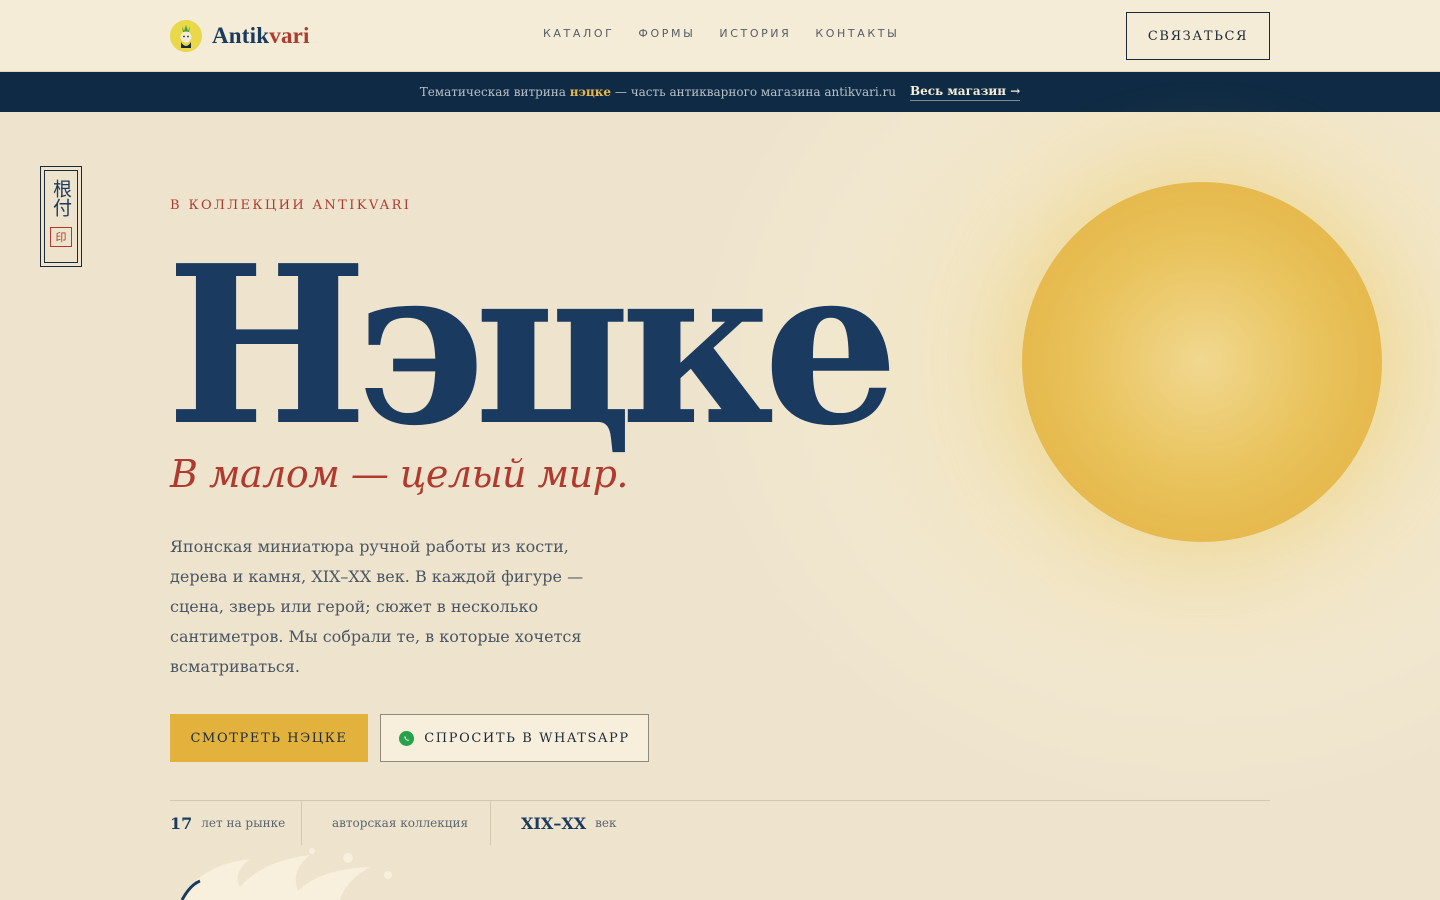  What do you see at coordinates (291, 205) in the screenshot?
I see `hero-eyebrow: В КОЛЛЕКЦИИ ANTIKVARI` at bounding box center [291, 205].